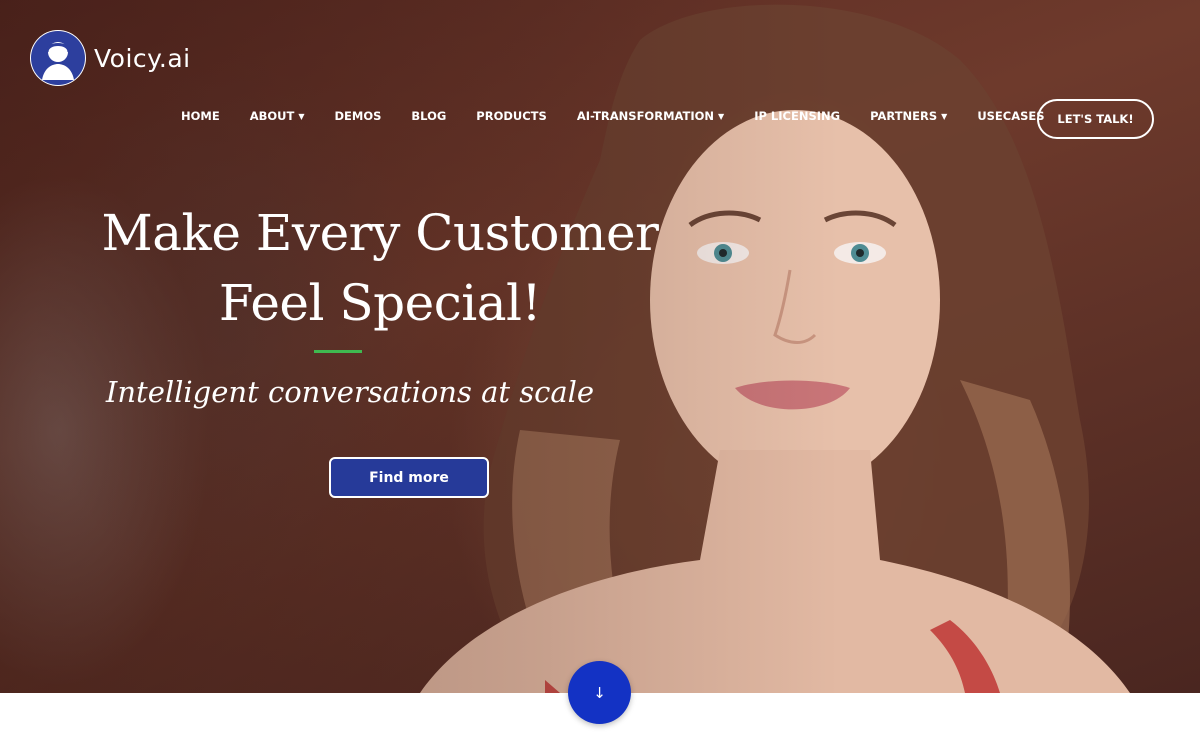 Image resolution: width=1200 pixels, height=750 pixels. I want to click on nav-item-label: BLOG, so click(429, 116).